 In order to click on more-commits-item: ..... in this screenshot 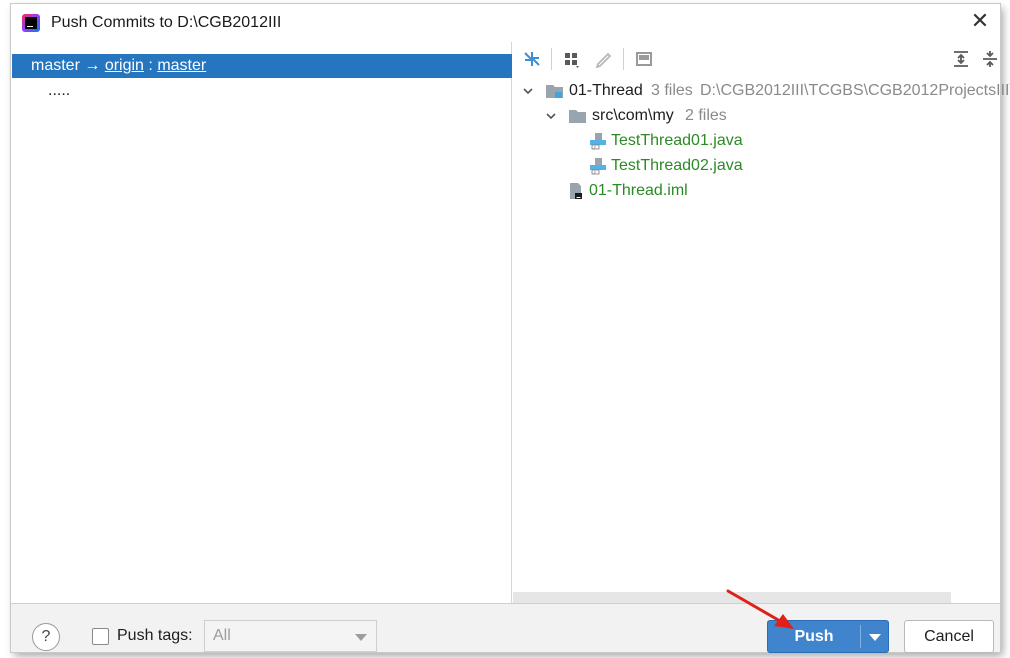, I will do `click(59, 91)`.